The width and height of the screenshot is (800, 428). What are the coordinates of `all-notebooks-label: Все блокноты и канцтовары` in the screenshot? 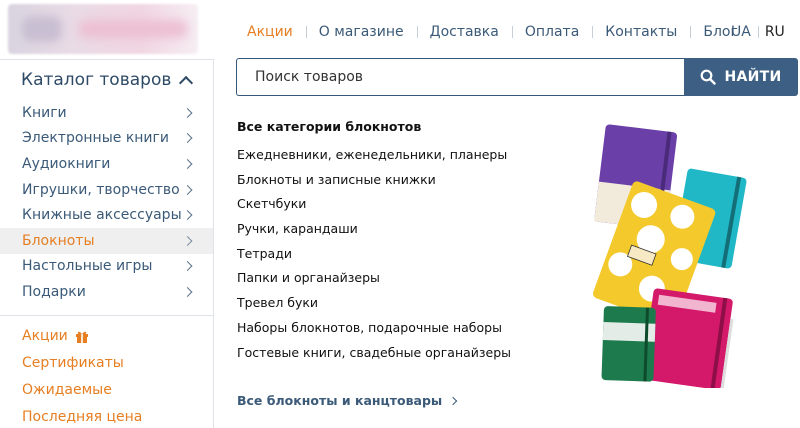 It's located at (340, 400).